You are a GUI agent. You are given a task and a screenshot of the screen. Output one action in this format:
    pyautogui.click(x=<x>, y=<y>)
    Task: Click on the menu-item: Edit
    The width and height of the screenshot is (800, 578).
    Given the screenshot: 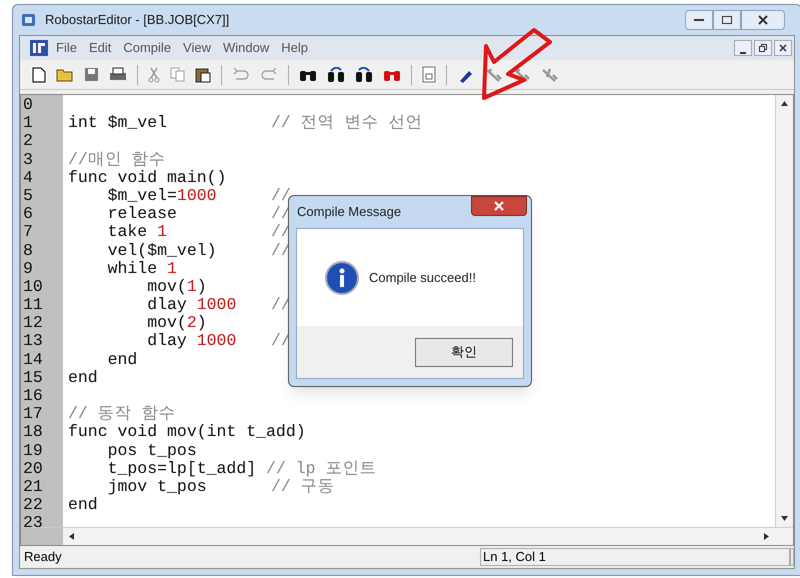 What is the action you would take?
    pyautogui.click(x=100, y=48)
    